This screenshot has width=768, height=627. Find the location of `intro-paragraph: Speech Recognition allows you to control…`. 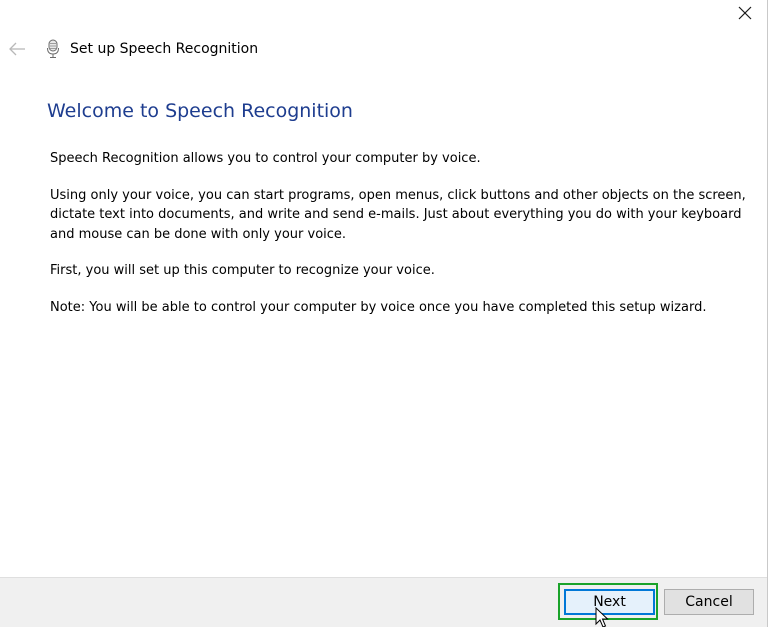

intro-paragraph: Speech Recognition allows you to control… is located at coordinates (265, 158).